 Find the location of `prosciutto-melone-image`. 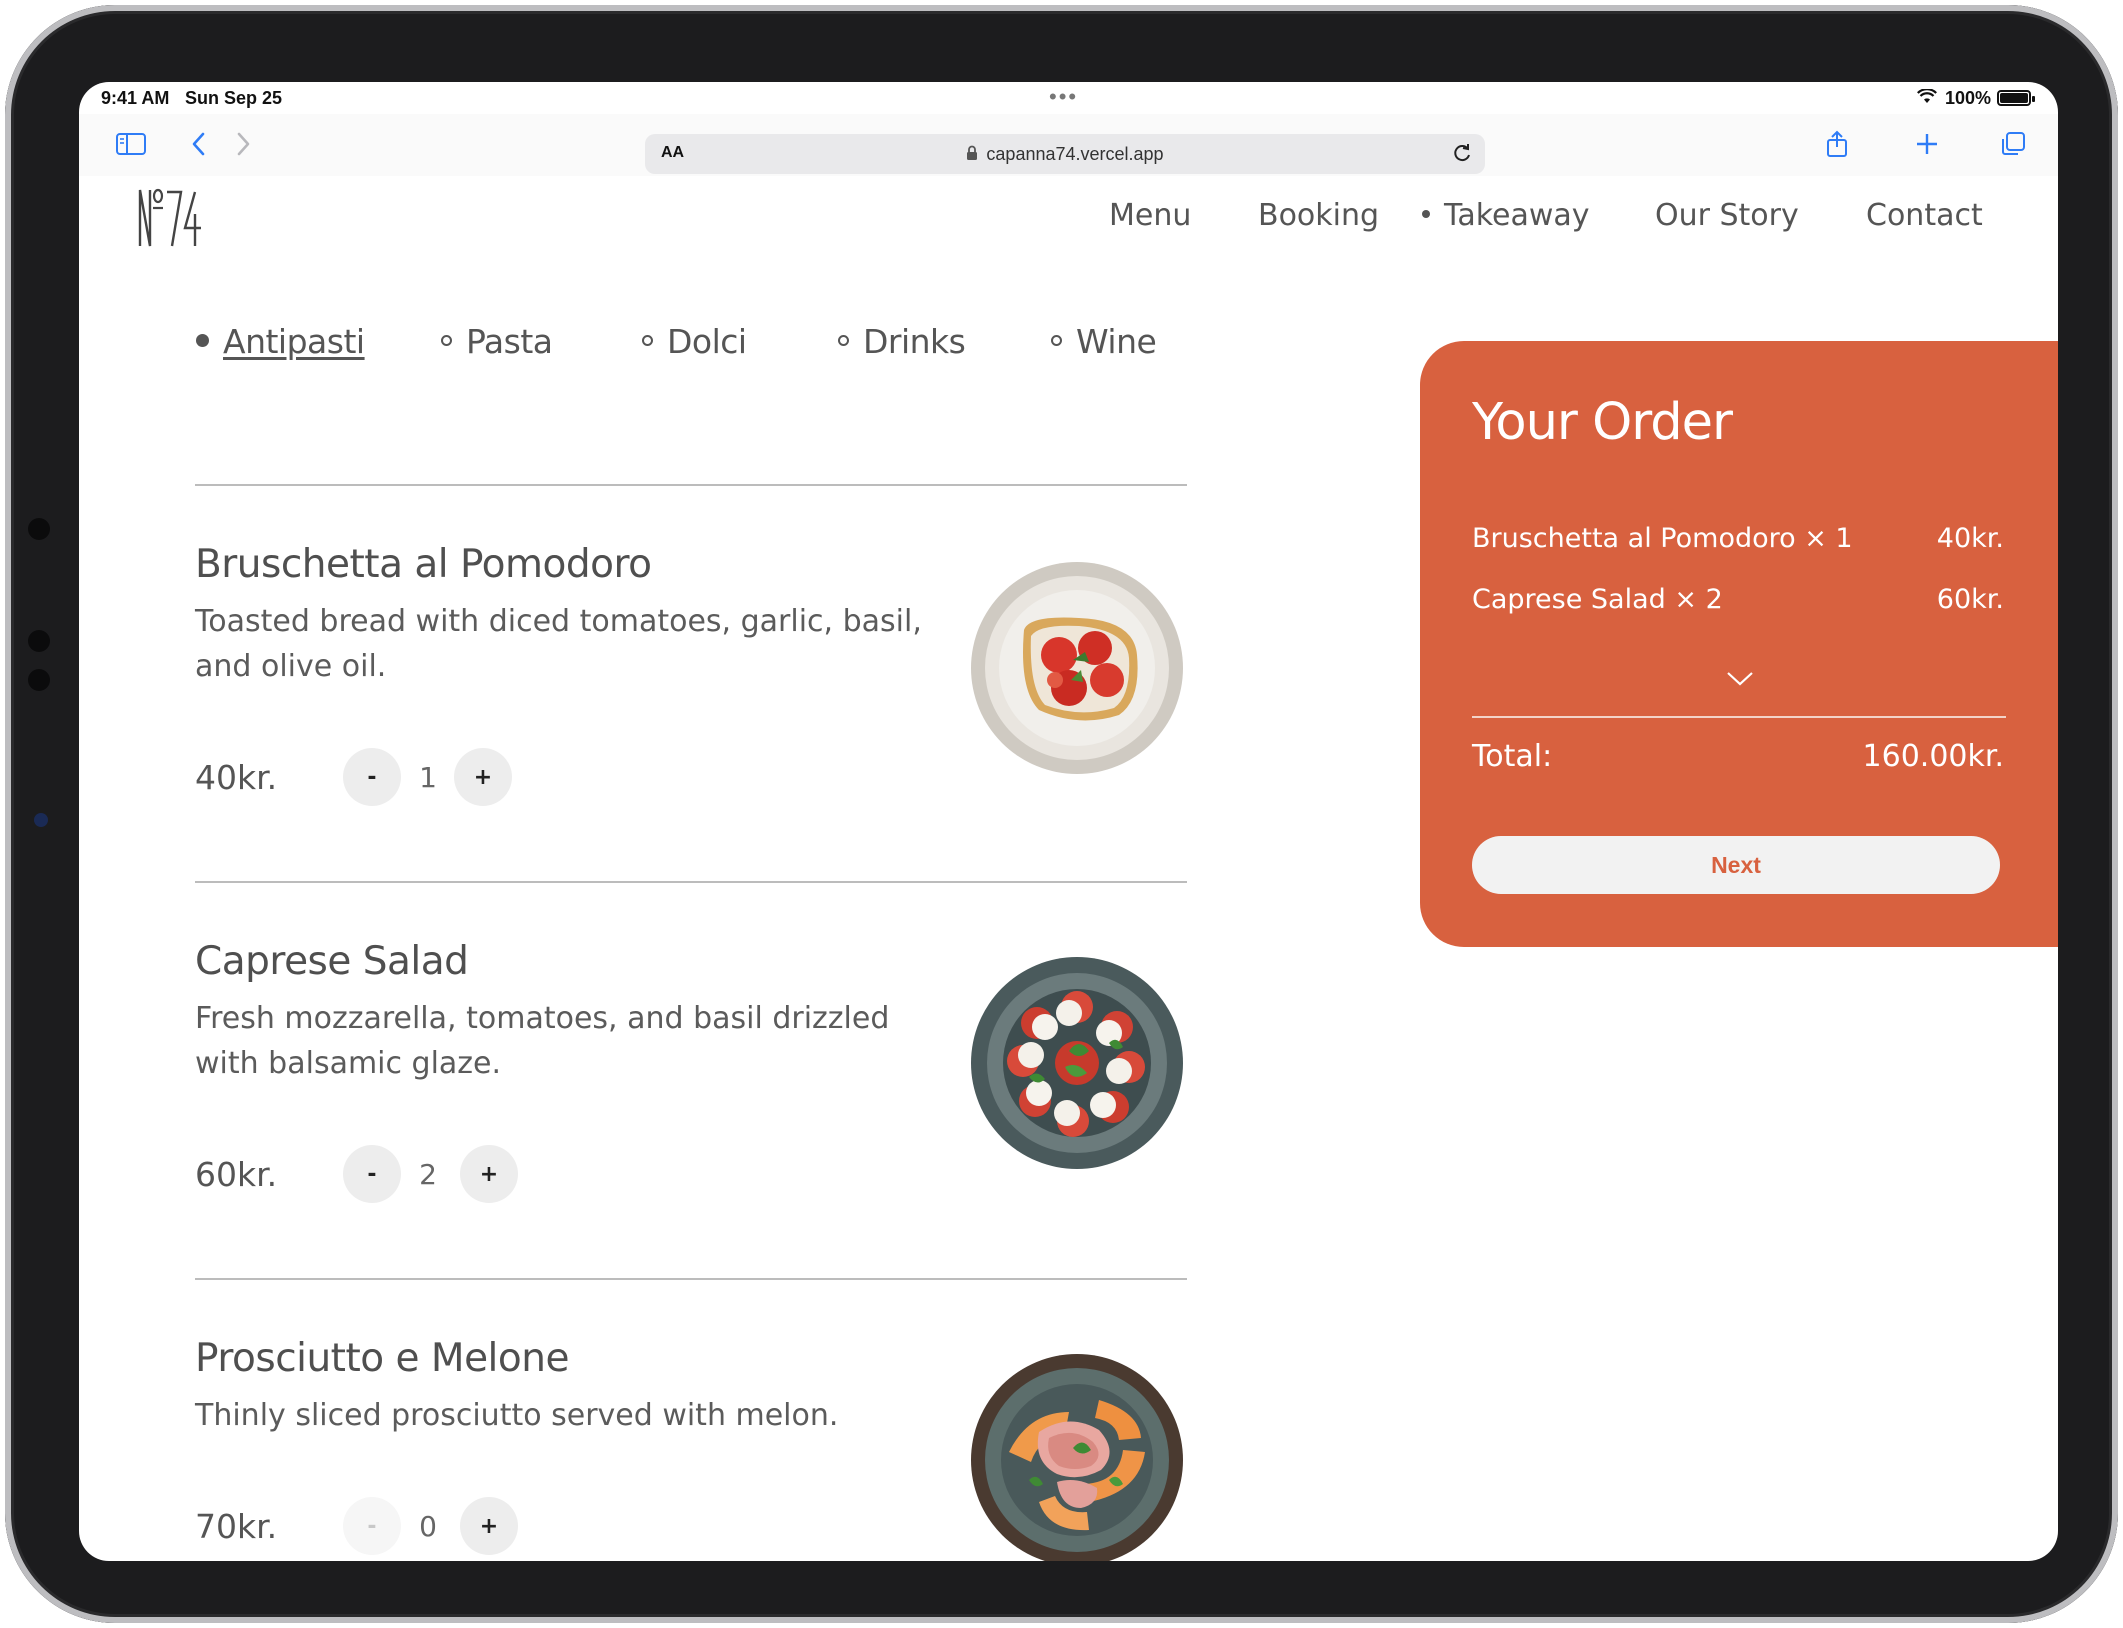

prosciutto-melone-image is located at coordinates (1077, 1456).